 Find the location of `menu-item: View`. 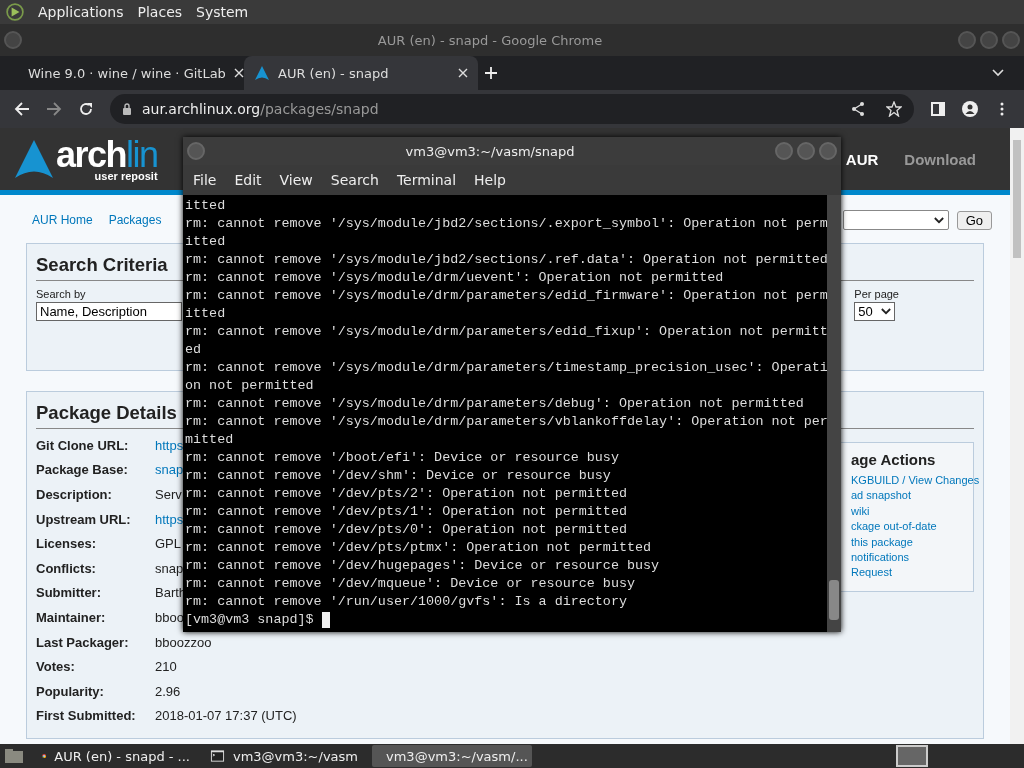

menu-item: View is located at coordinates (296, 180).